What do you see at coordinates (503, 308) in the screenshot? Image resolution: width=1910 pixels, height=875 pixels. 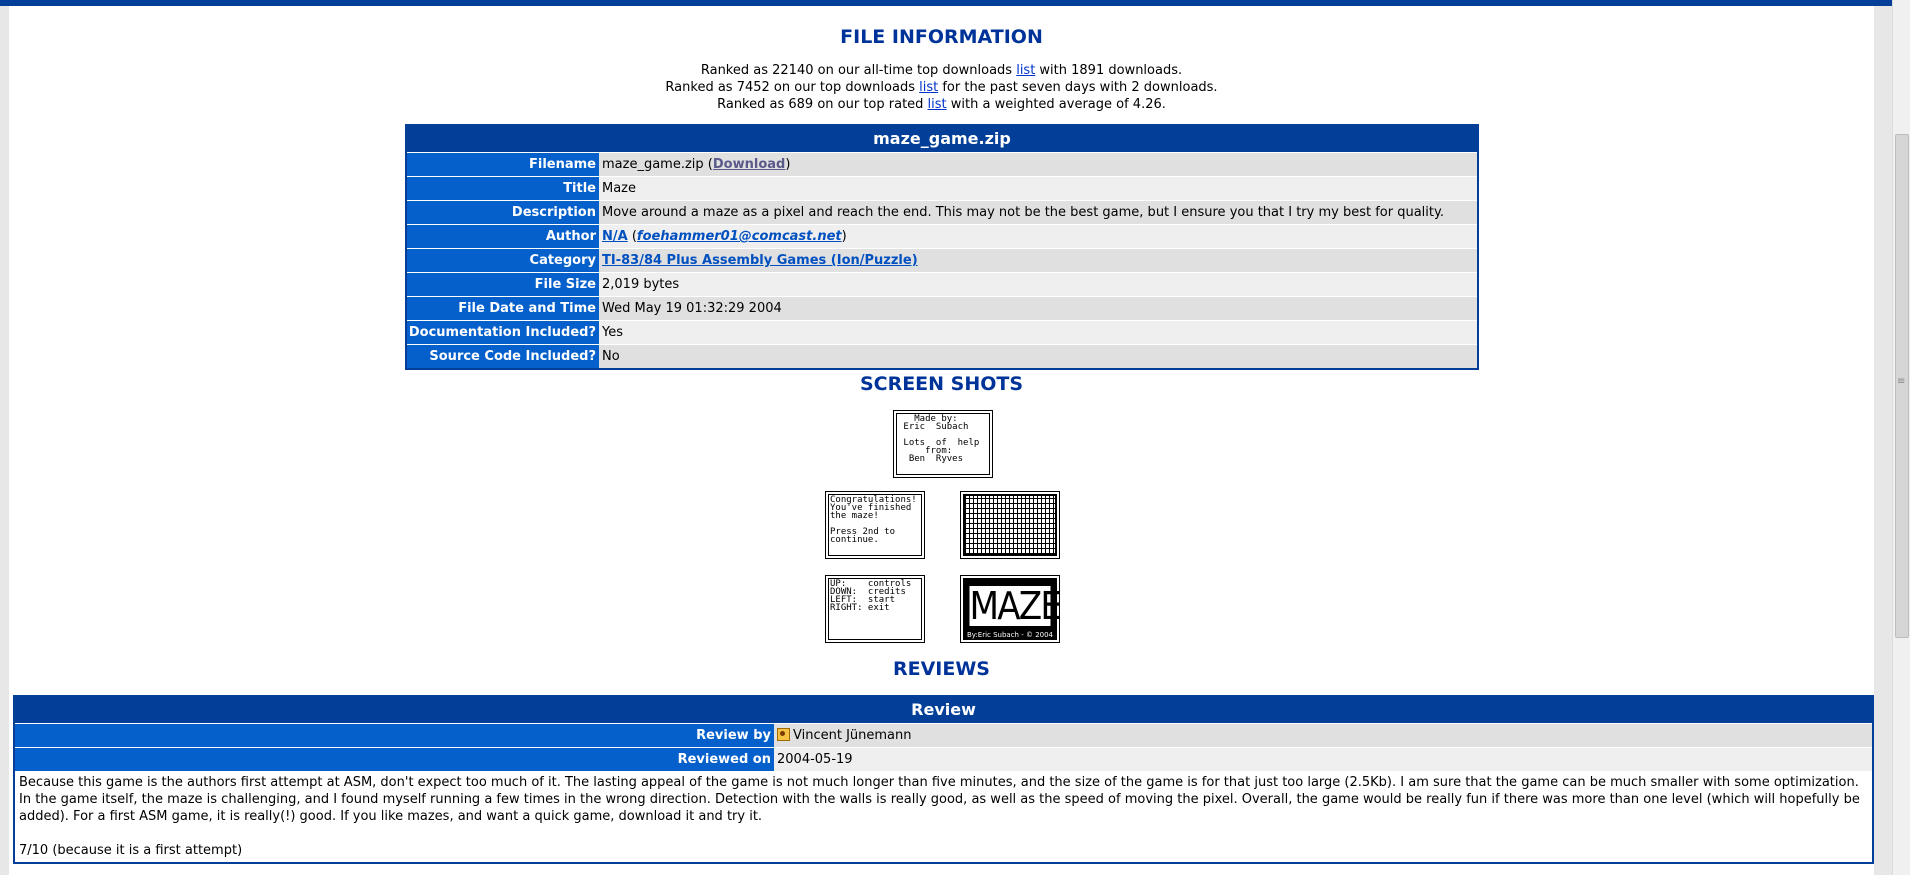 I see `file-date-label: File Date and Time` at bounding box center [503, 308].